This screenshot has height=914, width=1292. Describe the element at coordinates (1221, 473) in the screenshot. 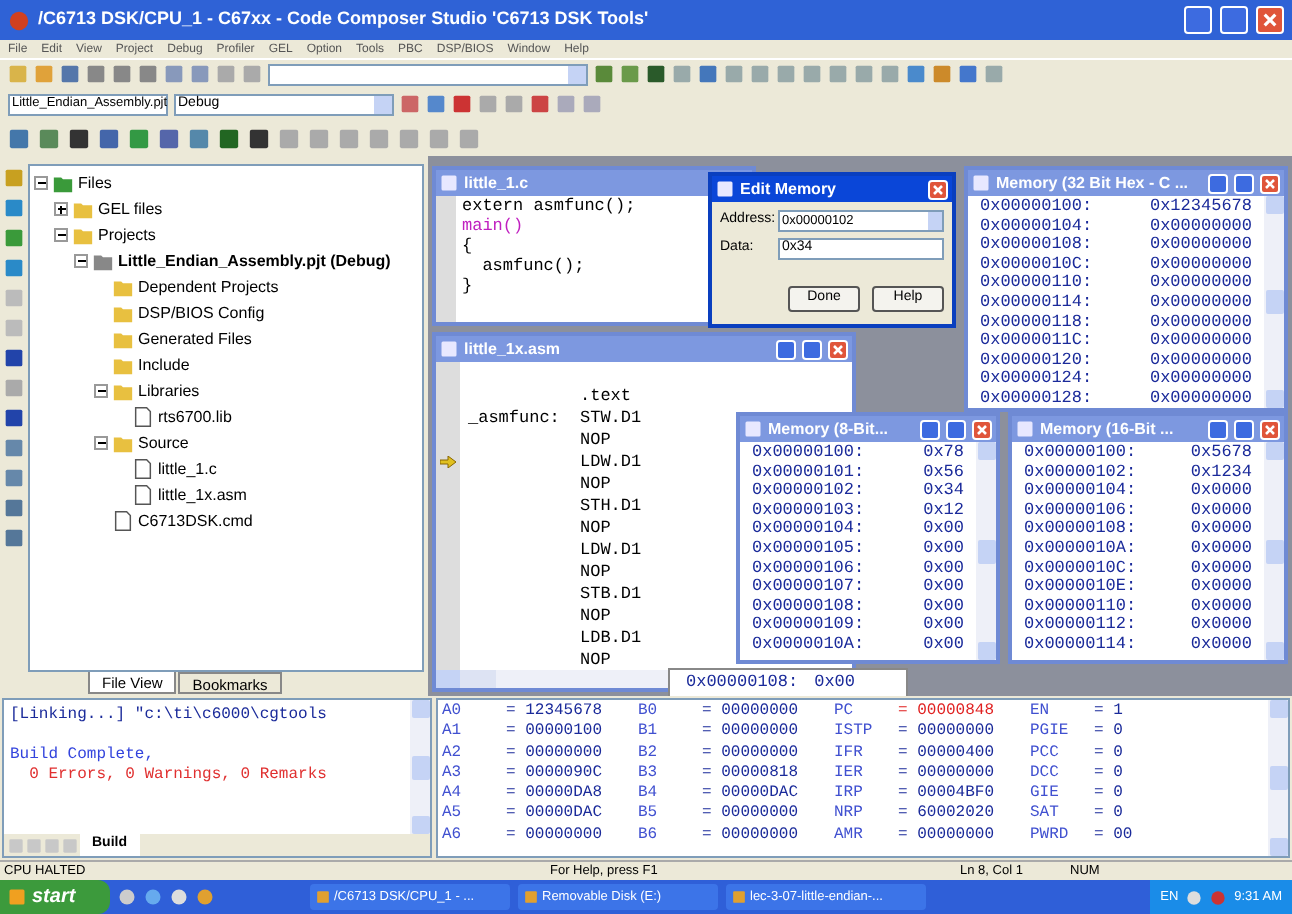

I see `memory-value: 0x1234` at that location.